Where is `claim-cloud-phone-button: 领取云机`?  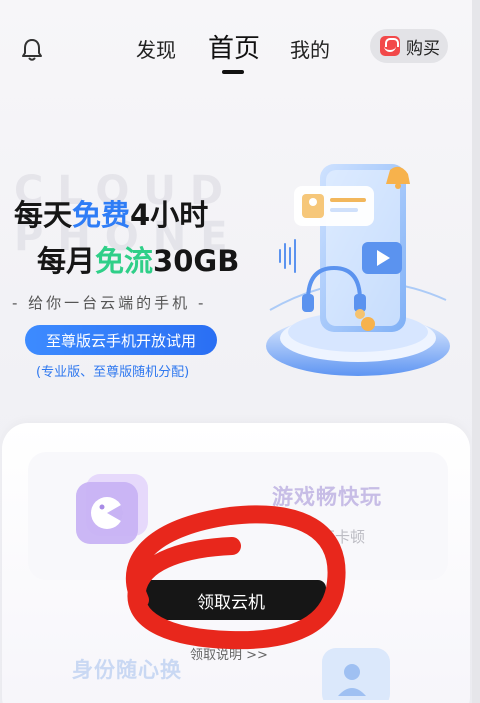
claim-cloud-phone-button: 领取云机 is located at coordinates (231, 600).